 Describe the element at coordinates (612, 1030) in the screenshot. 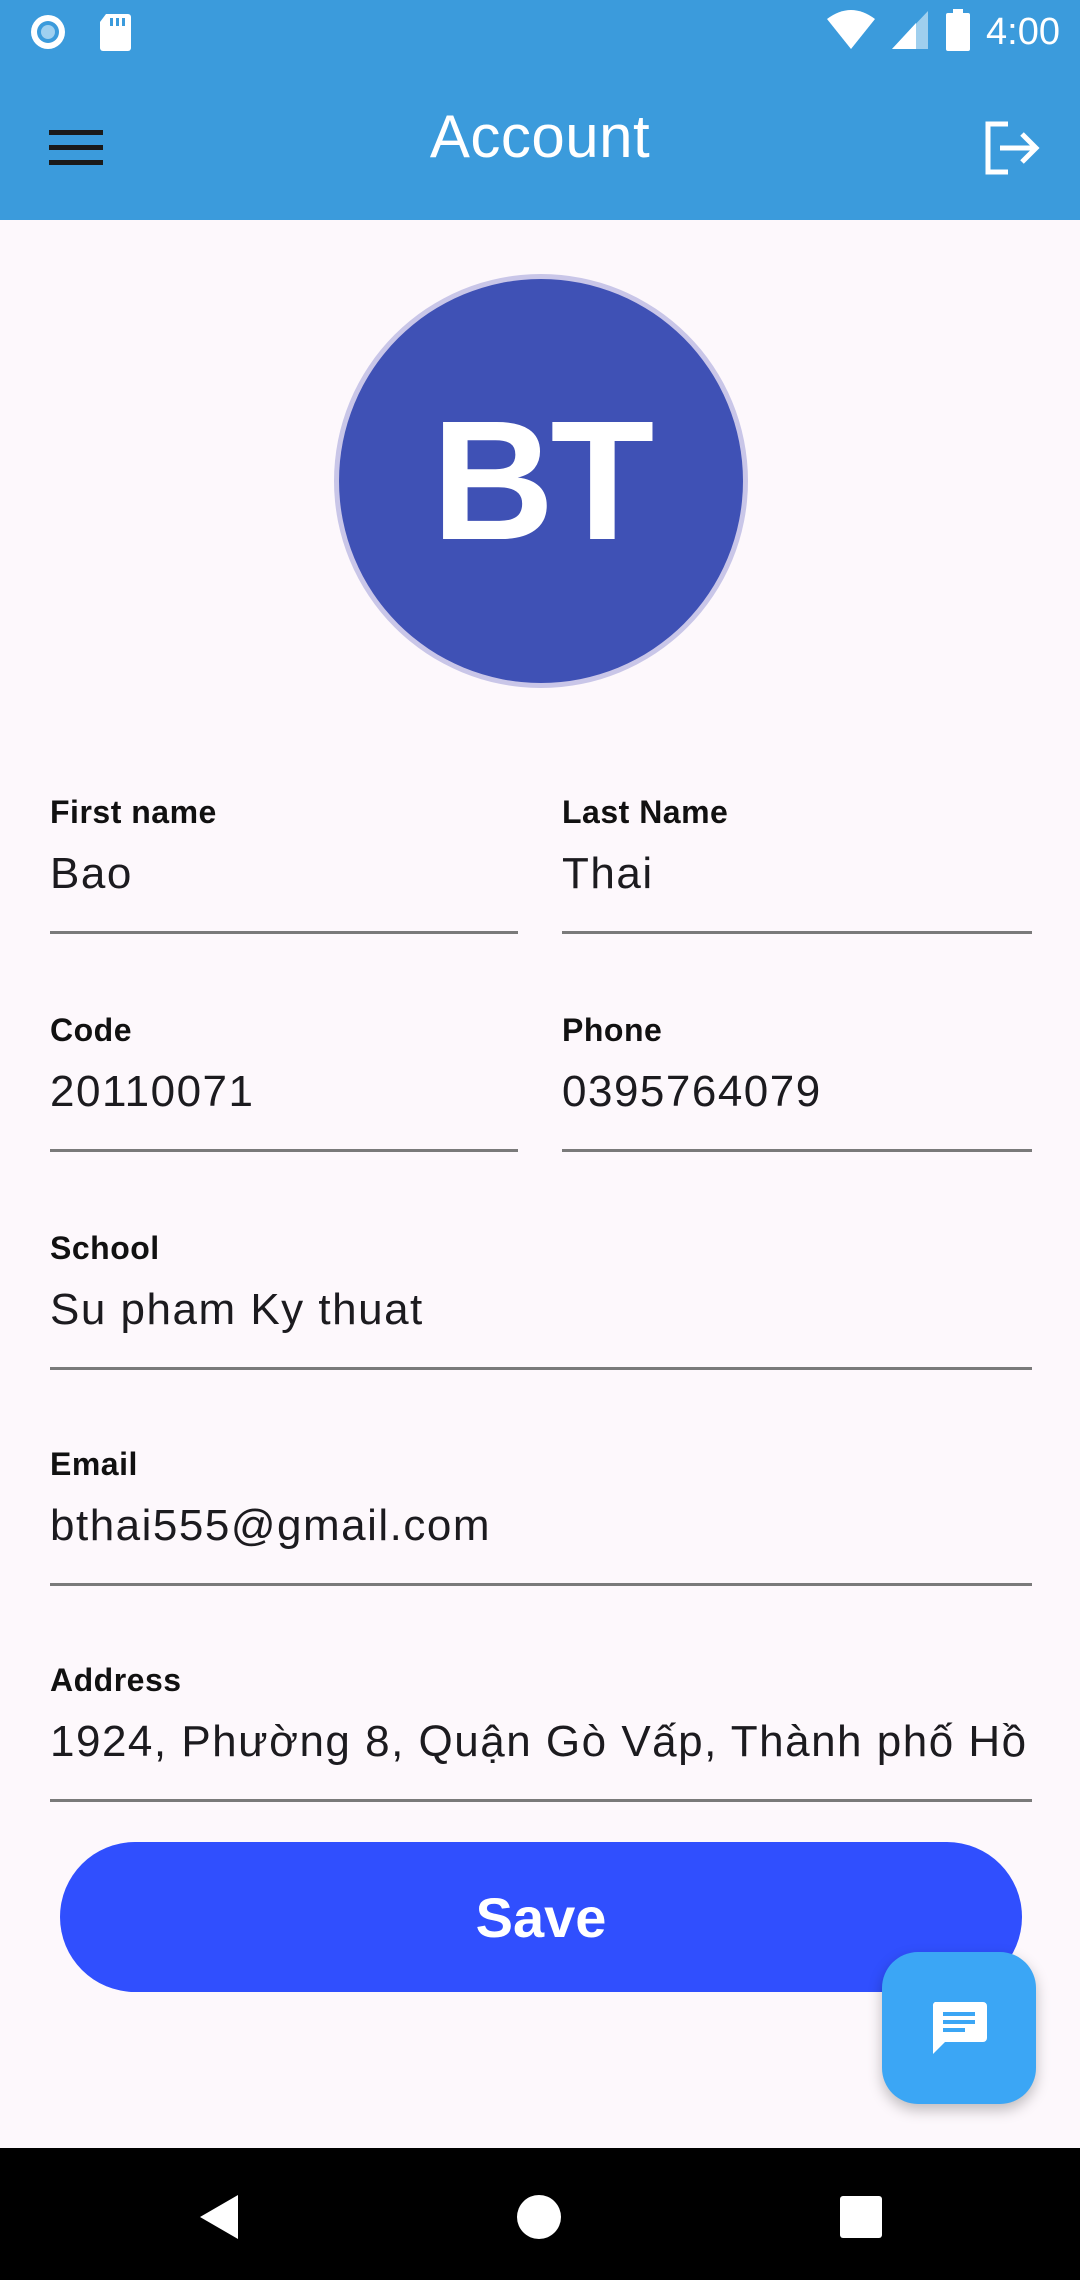

I see `phone-label: Phone` at that location.